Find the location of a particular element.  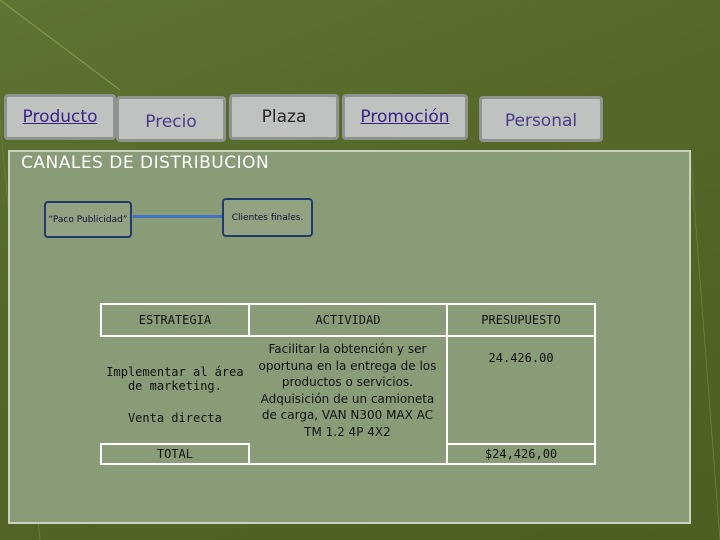

flow-source-label: “Paco Publicidad” is located at coordinates (88, 219).